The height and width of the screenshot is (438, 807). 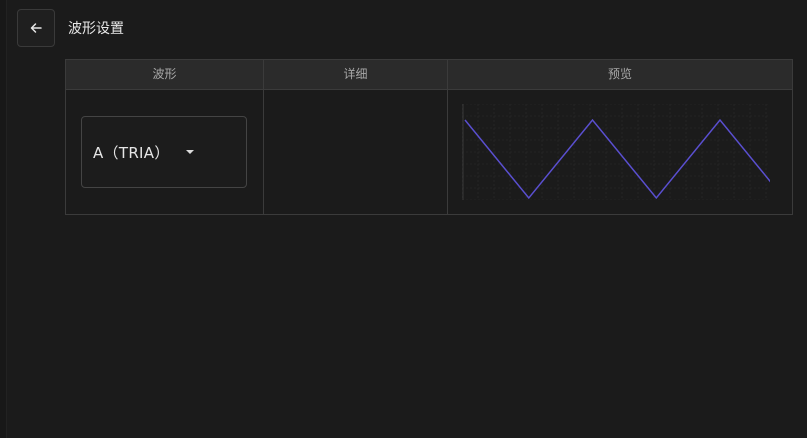 I want to click on page-title: 波形设置, so click(x=96, y=29).